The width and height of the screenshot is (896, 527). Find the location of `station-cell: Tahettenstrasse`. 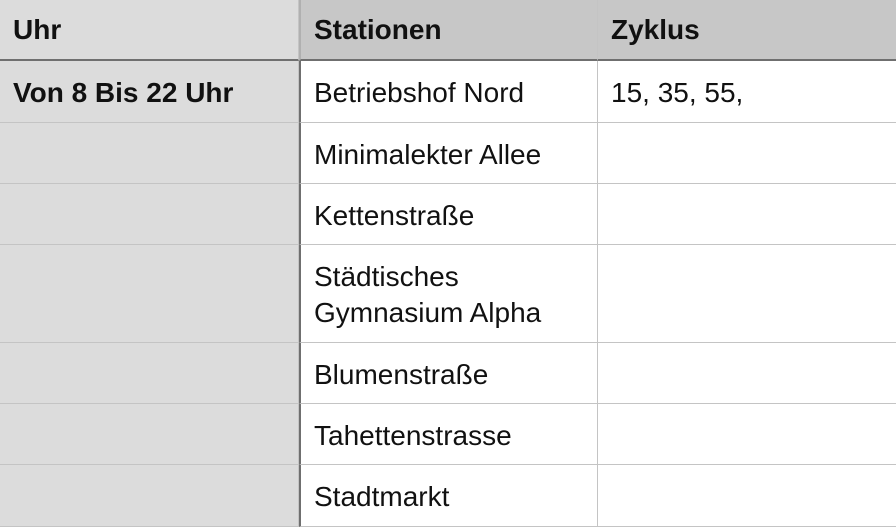

station-cell: Tahettenstrasse is located at coordinates (448, 434).